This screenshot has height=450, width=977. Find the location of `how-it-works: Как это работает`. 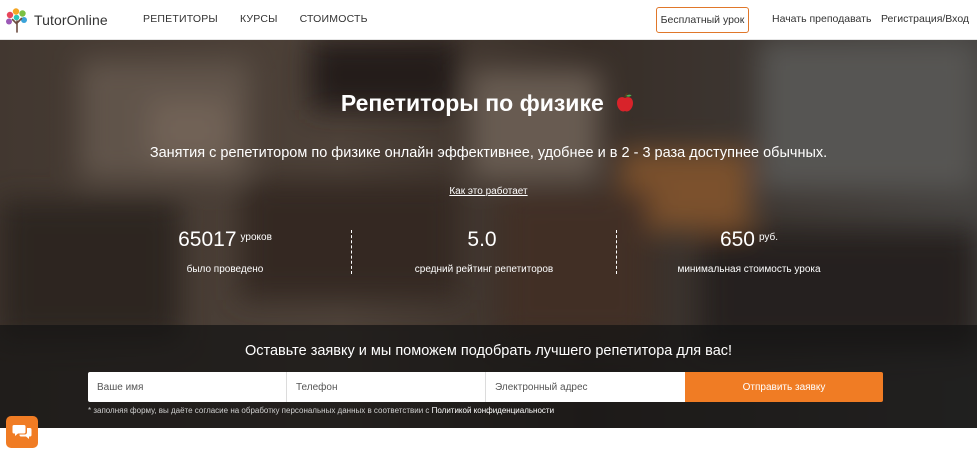

how-it-works: Как это работает is located at coordinates (488, 190).